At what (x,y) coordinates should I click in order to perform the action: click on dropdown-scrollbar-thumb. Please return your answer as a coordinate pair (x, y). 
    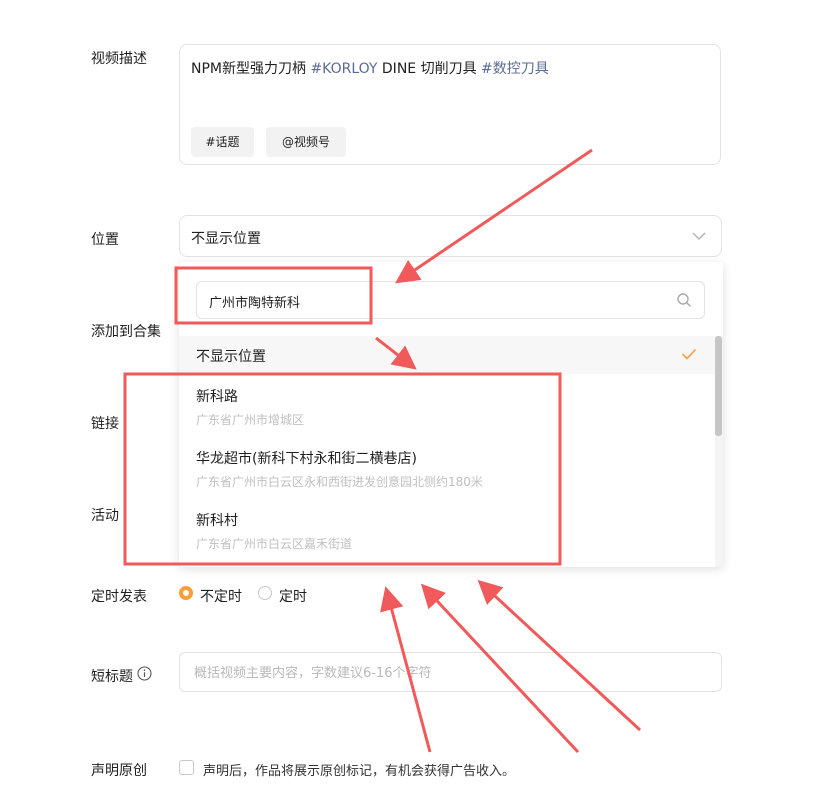
    Looking at the image, I should click on (718, 386).